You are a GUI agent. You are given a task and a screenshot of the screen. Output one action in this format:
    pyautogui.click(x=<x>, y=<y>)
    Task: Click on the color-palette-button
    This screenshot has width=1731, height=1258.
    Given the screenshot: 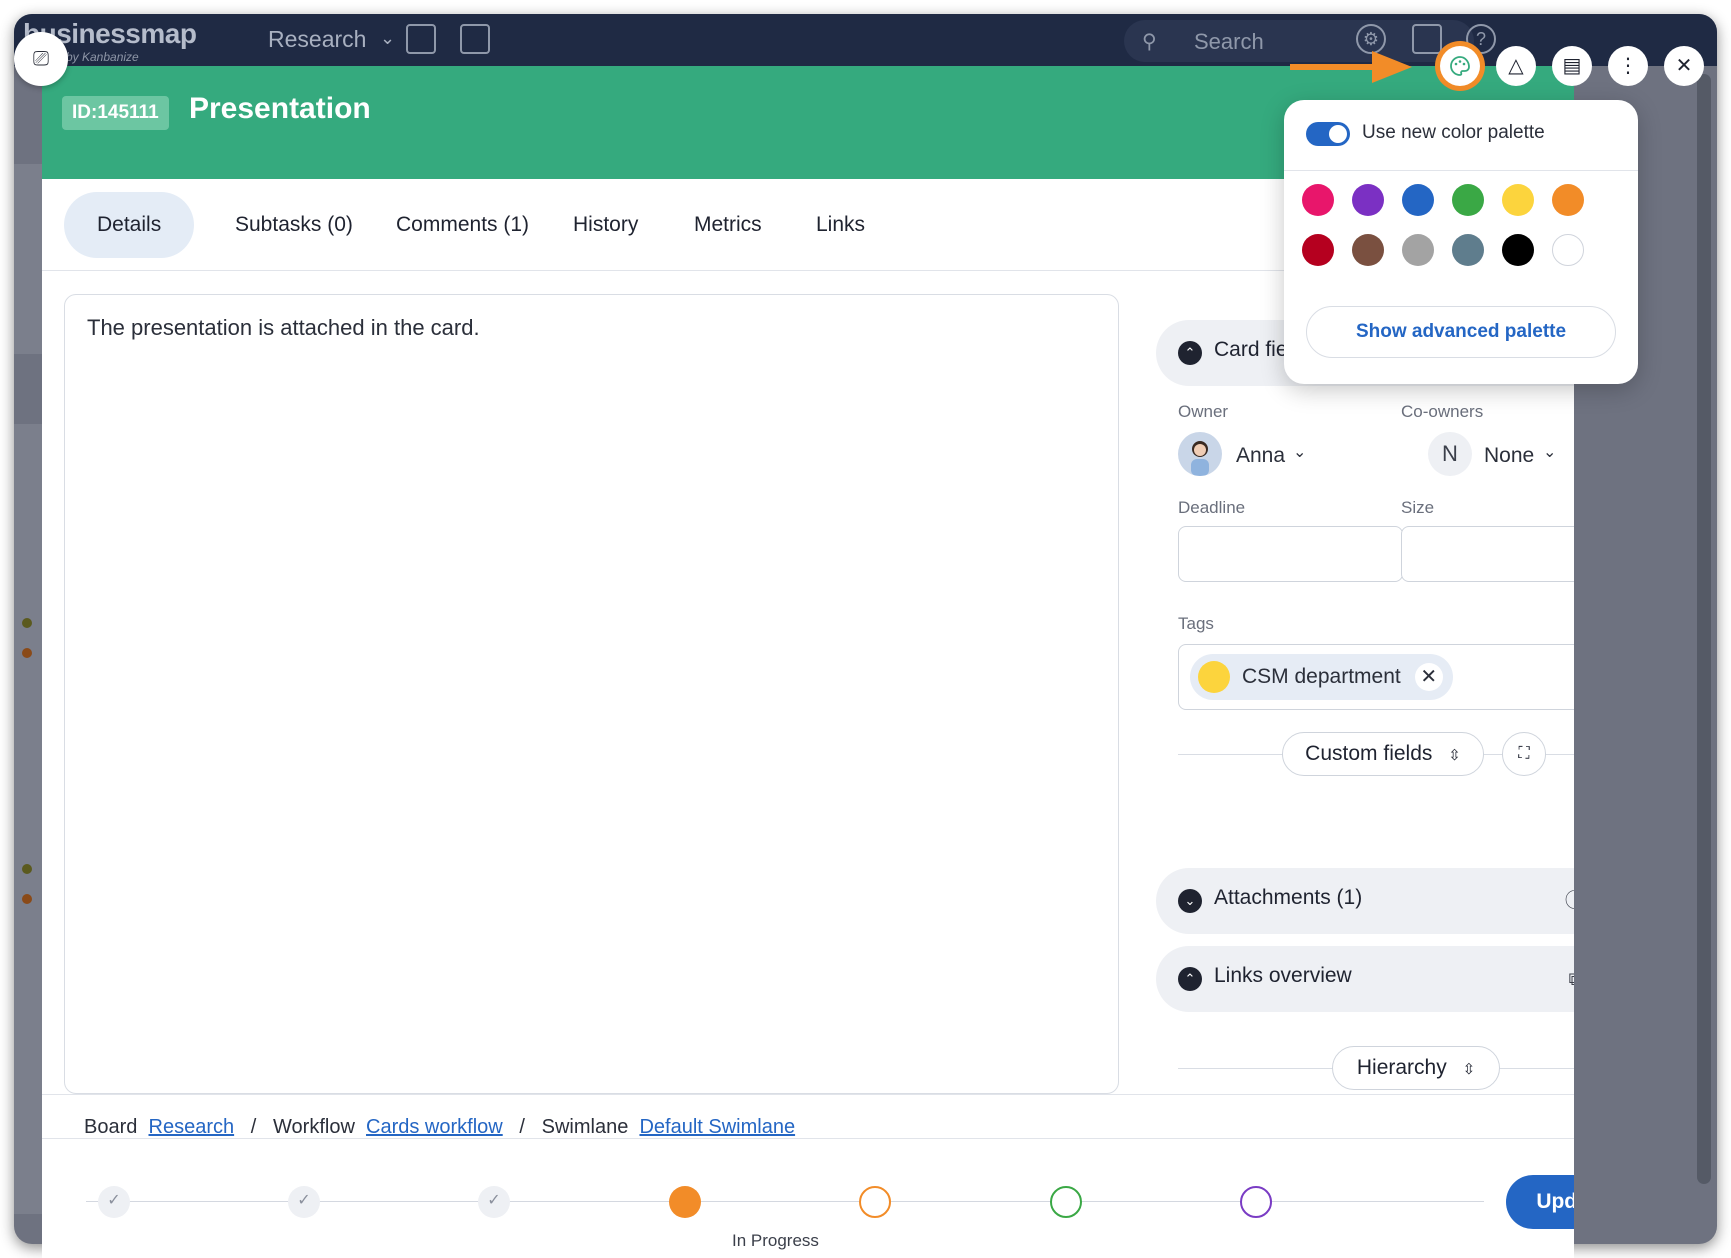 What is the action you would take?
    pyautogui.click(x=1460, y=66)
    